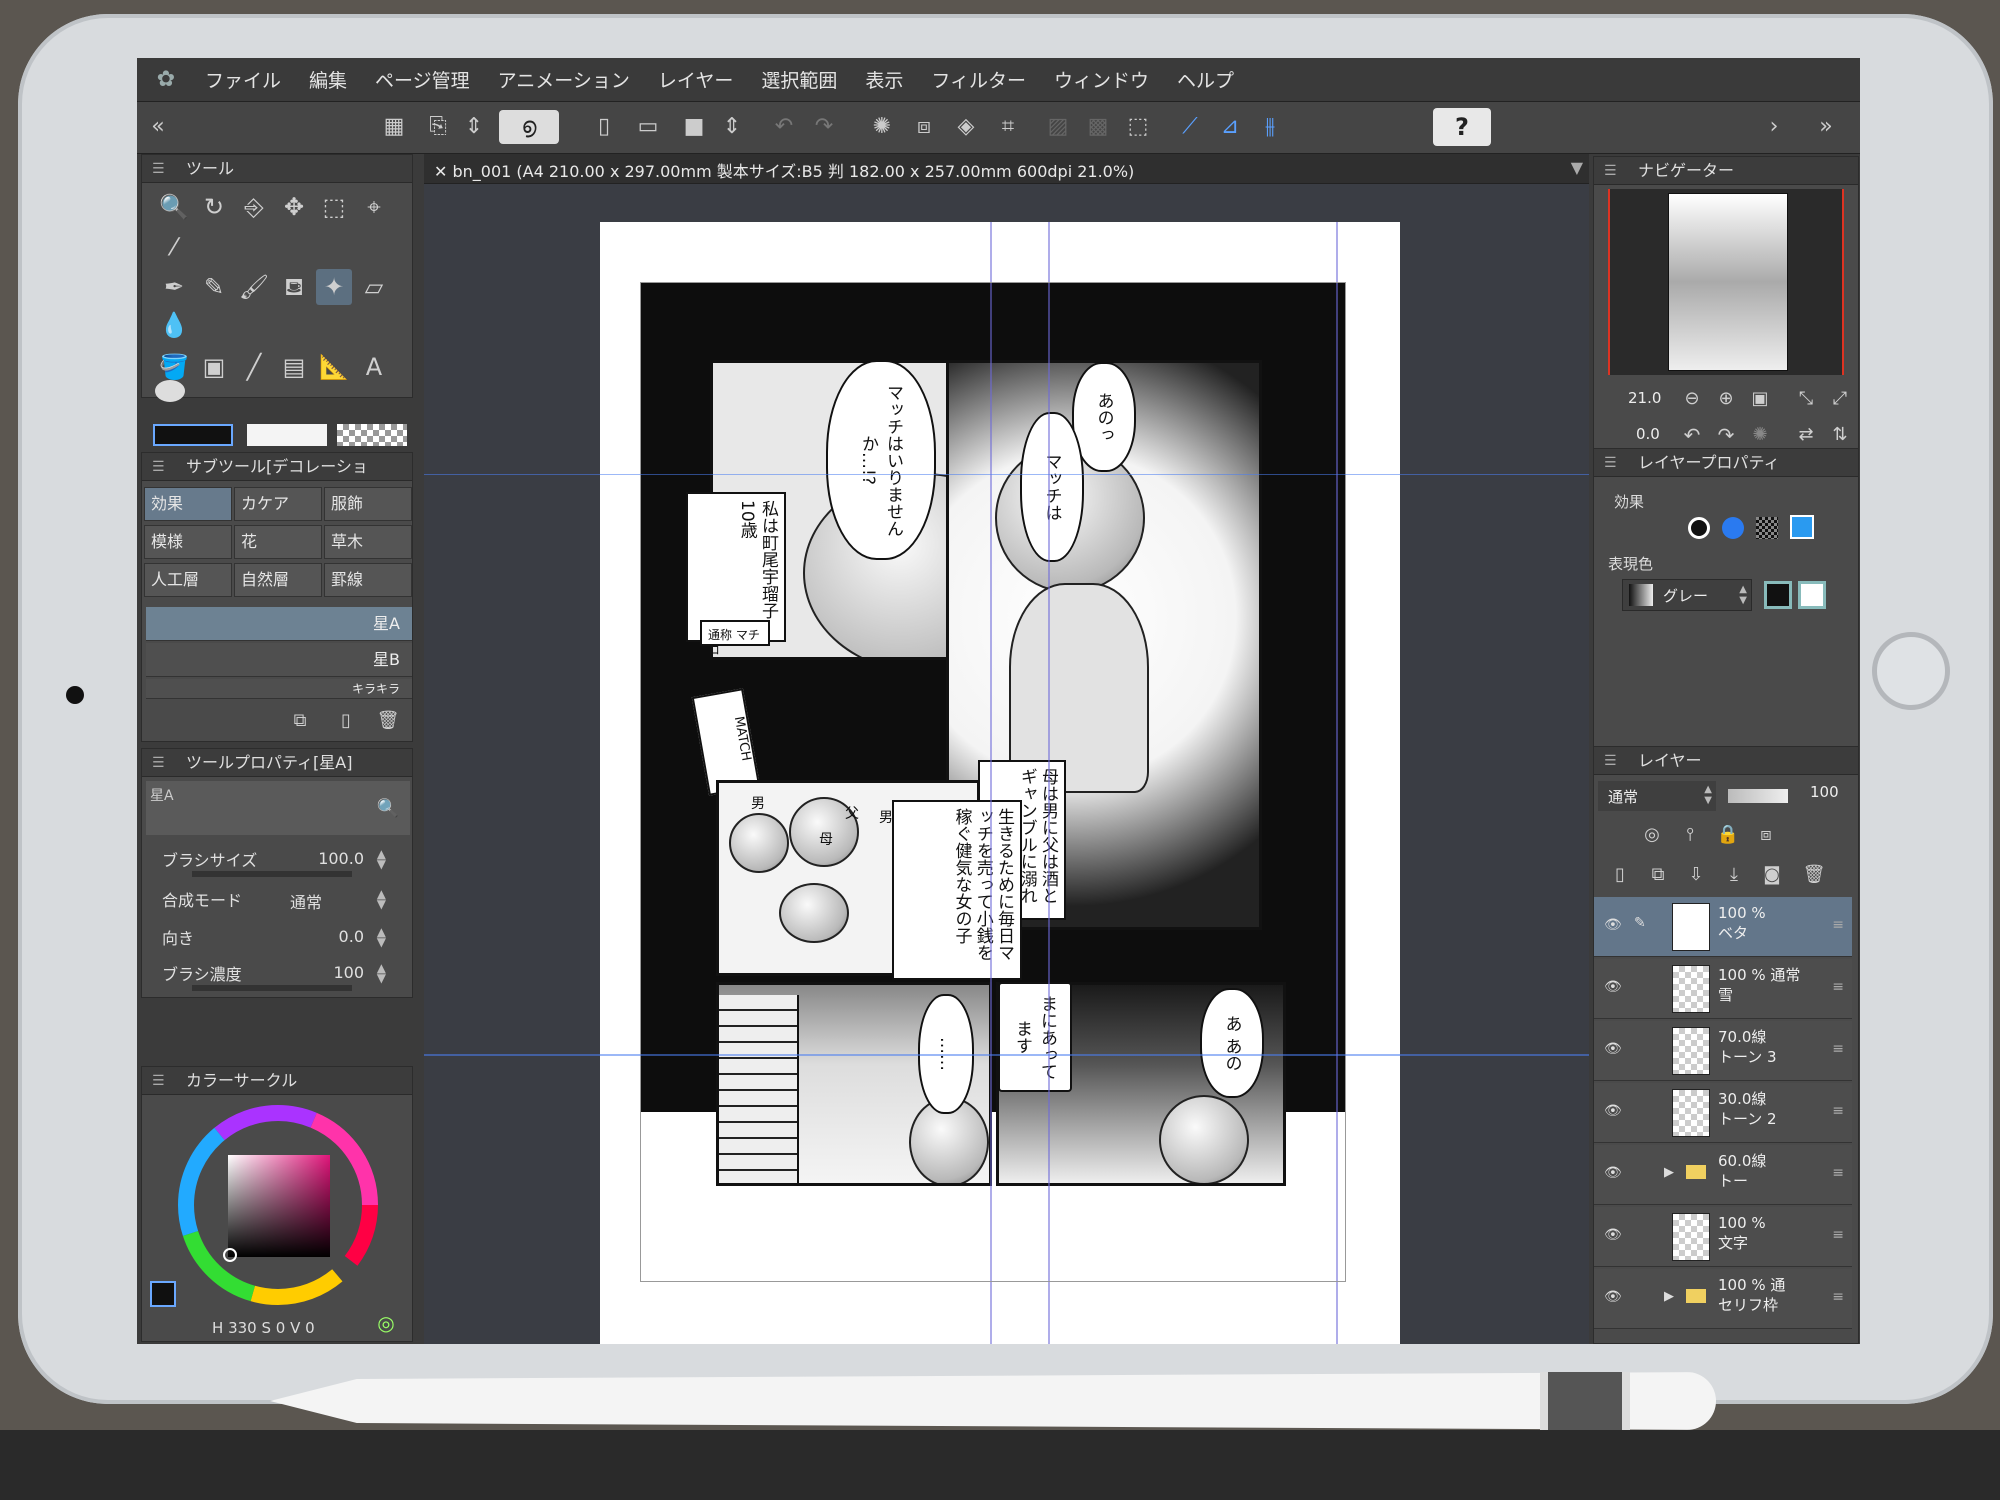  I want to click on zoom-tool-icon: 🔍, so click(174, 207).